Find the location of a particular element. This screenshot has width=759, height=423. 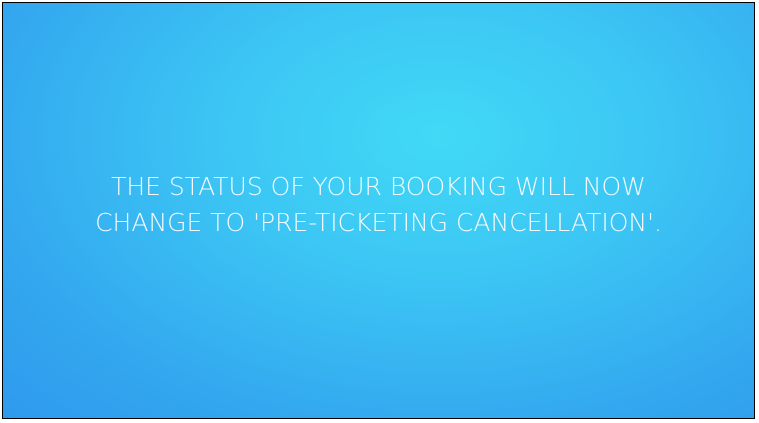

slide-message-line-1: THE STATUS OF YOUR BOOKING WILL NOW is located at coordinates (378, 186).